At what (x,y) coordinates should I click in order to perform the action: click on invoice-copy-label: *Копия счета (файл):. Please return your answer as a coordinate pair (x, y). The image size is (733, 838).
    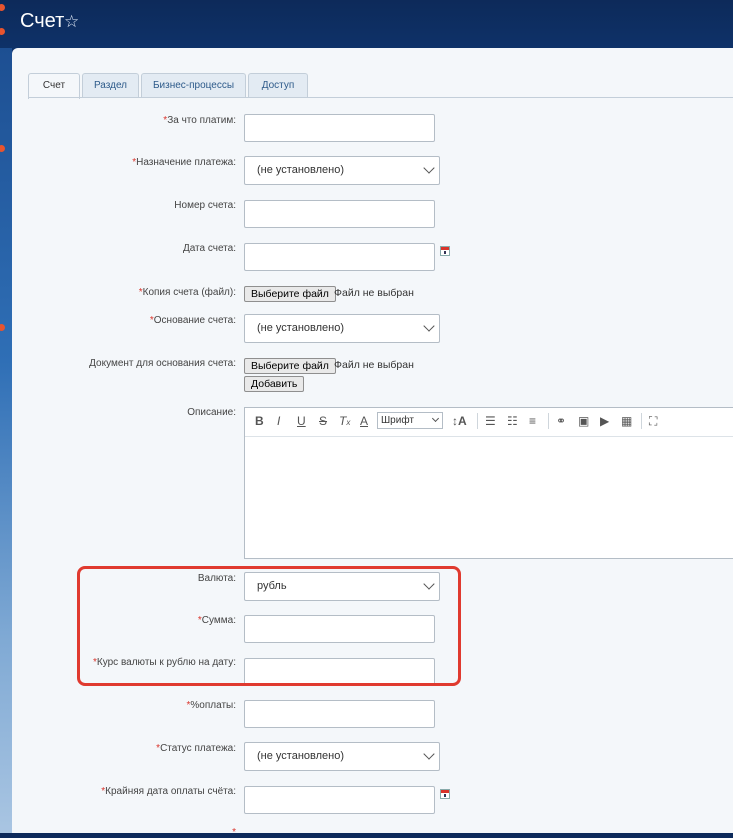
    Looking at the image, I should click on (187, 292).